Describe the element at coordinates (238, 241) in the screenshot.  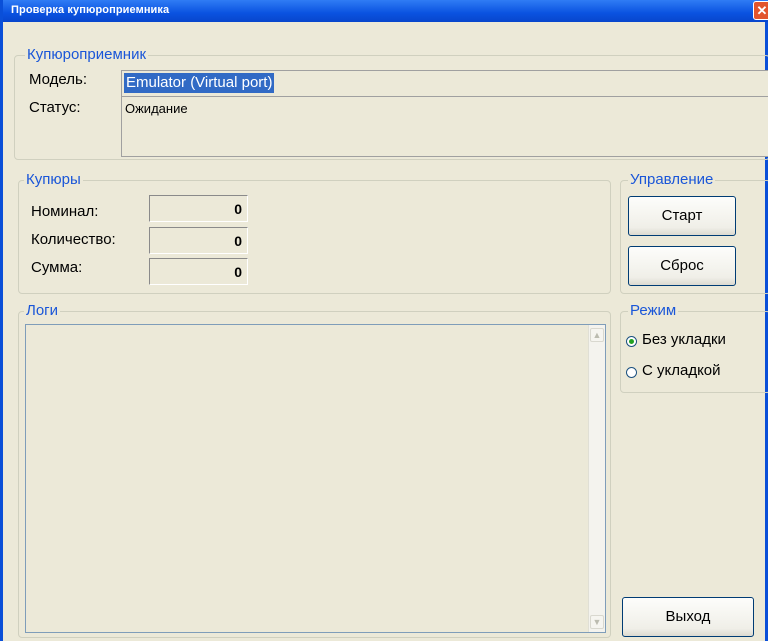
I see `quantity-value: 0` at that location.